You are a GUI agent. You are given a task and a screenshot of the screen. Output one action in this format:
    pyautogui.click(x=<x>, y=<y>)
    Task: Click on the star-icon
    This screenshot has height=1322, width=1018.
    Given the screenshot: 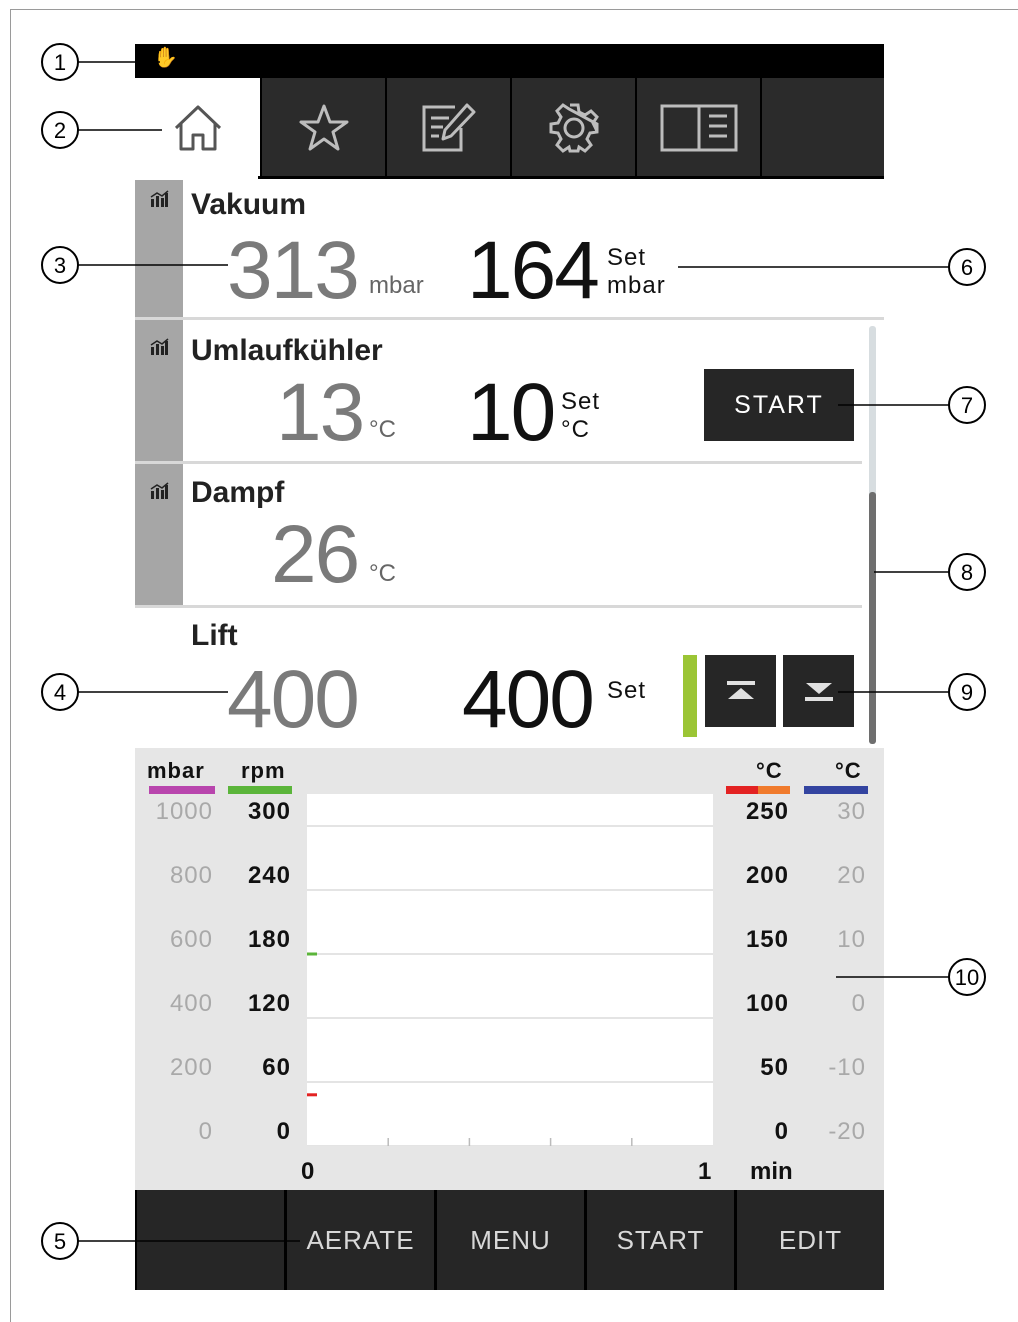 What is the action you would take?
    pyautogui.click(x=323, y=127)
    